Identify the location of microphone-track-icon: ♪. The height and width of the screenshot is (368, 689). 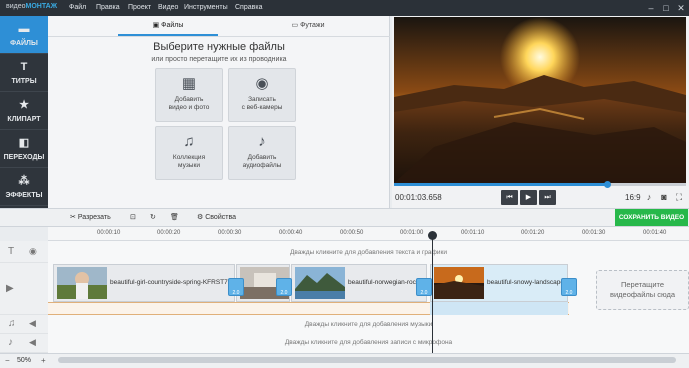
(10, 342).